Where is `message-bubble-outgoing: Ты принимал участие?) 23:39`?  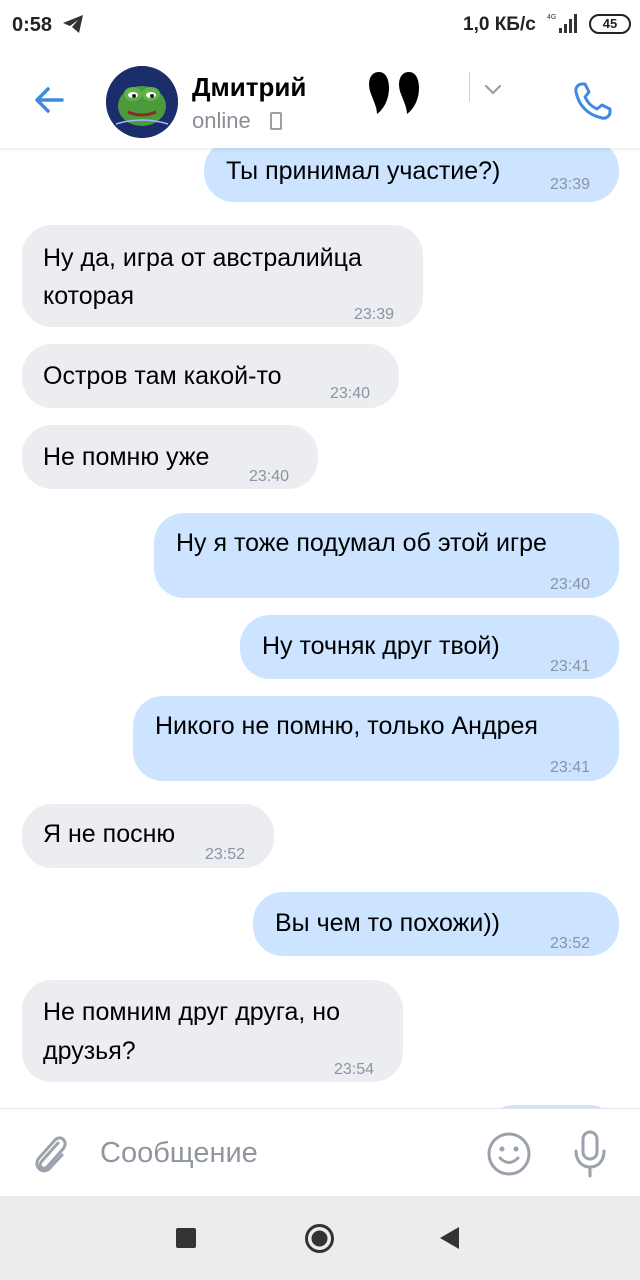
message-bubble-outgoing: Ты принимал участие?) 23:39 is located at coordinates (411, 175).